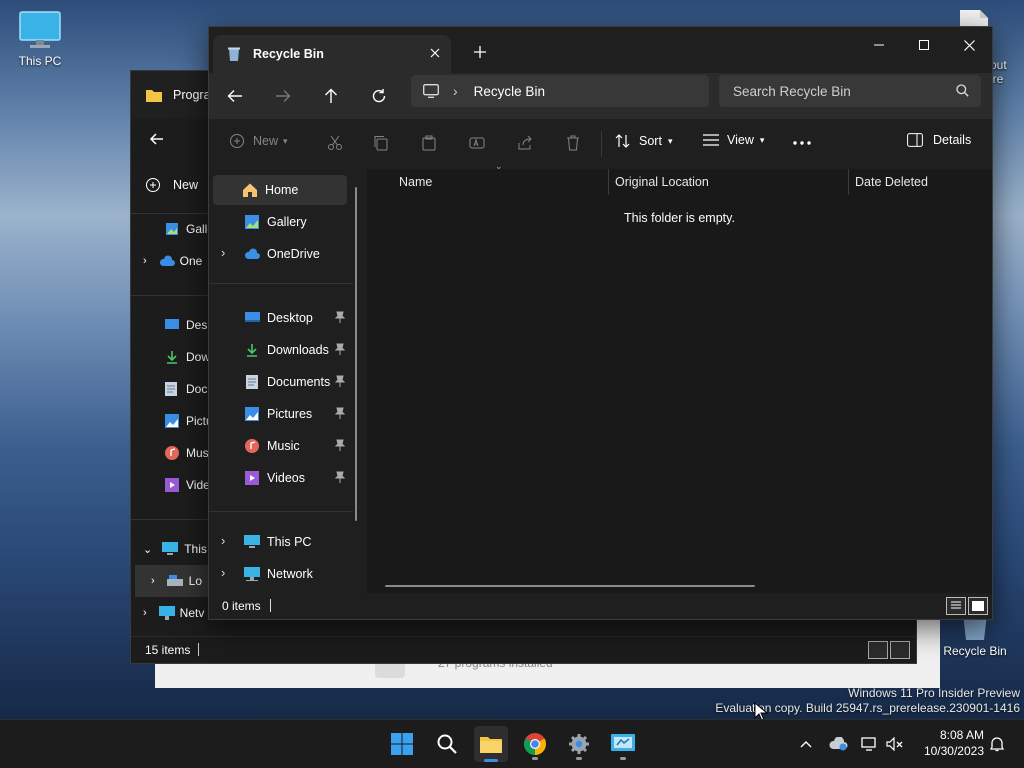 The height and width of the screenshot is (768, 1024). Describe the element at coordinates (379, 96) in the screenshot. I see `refresh-icon` at that location.